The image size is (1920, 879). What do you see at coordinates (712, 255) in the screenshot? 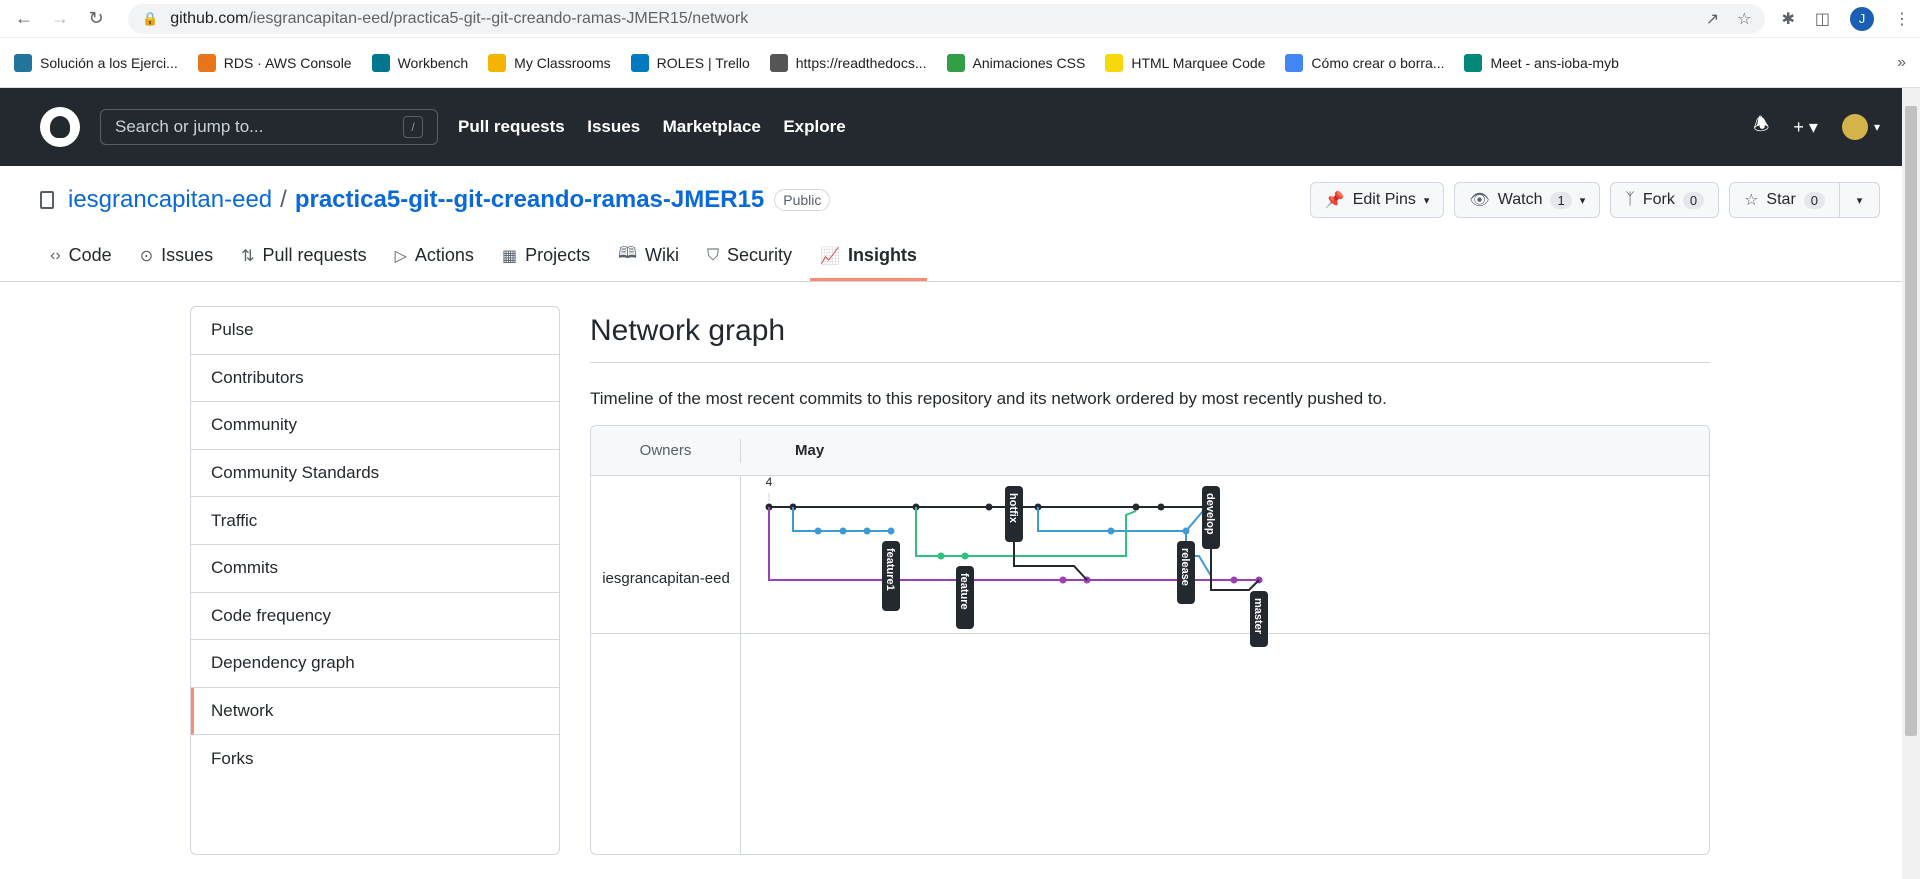
I see `shield-icon: ⛉` at bounding box center [712, 255].